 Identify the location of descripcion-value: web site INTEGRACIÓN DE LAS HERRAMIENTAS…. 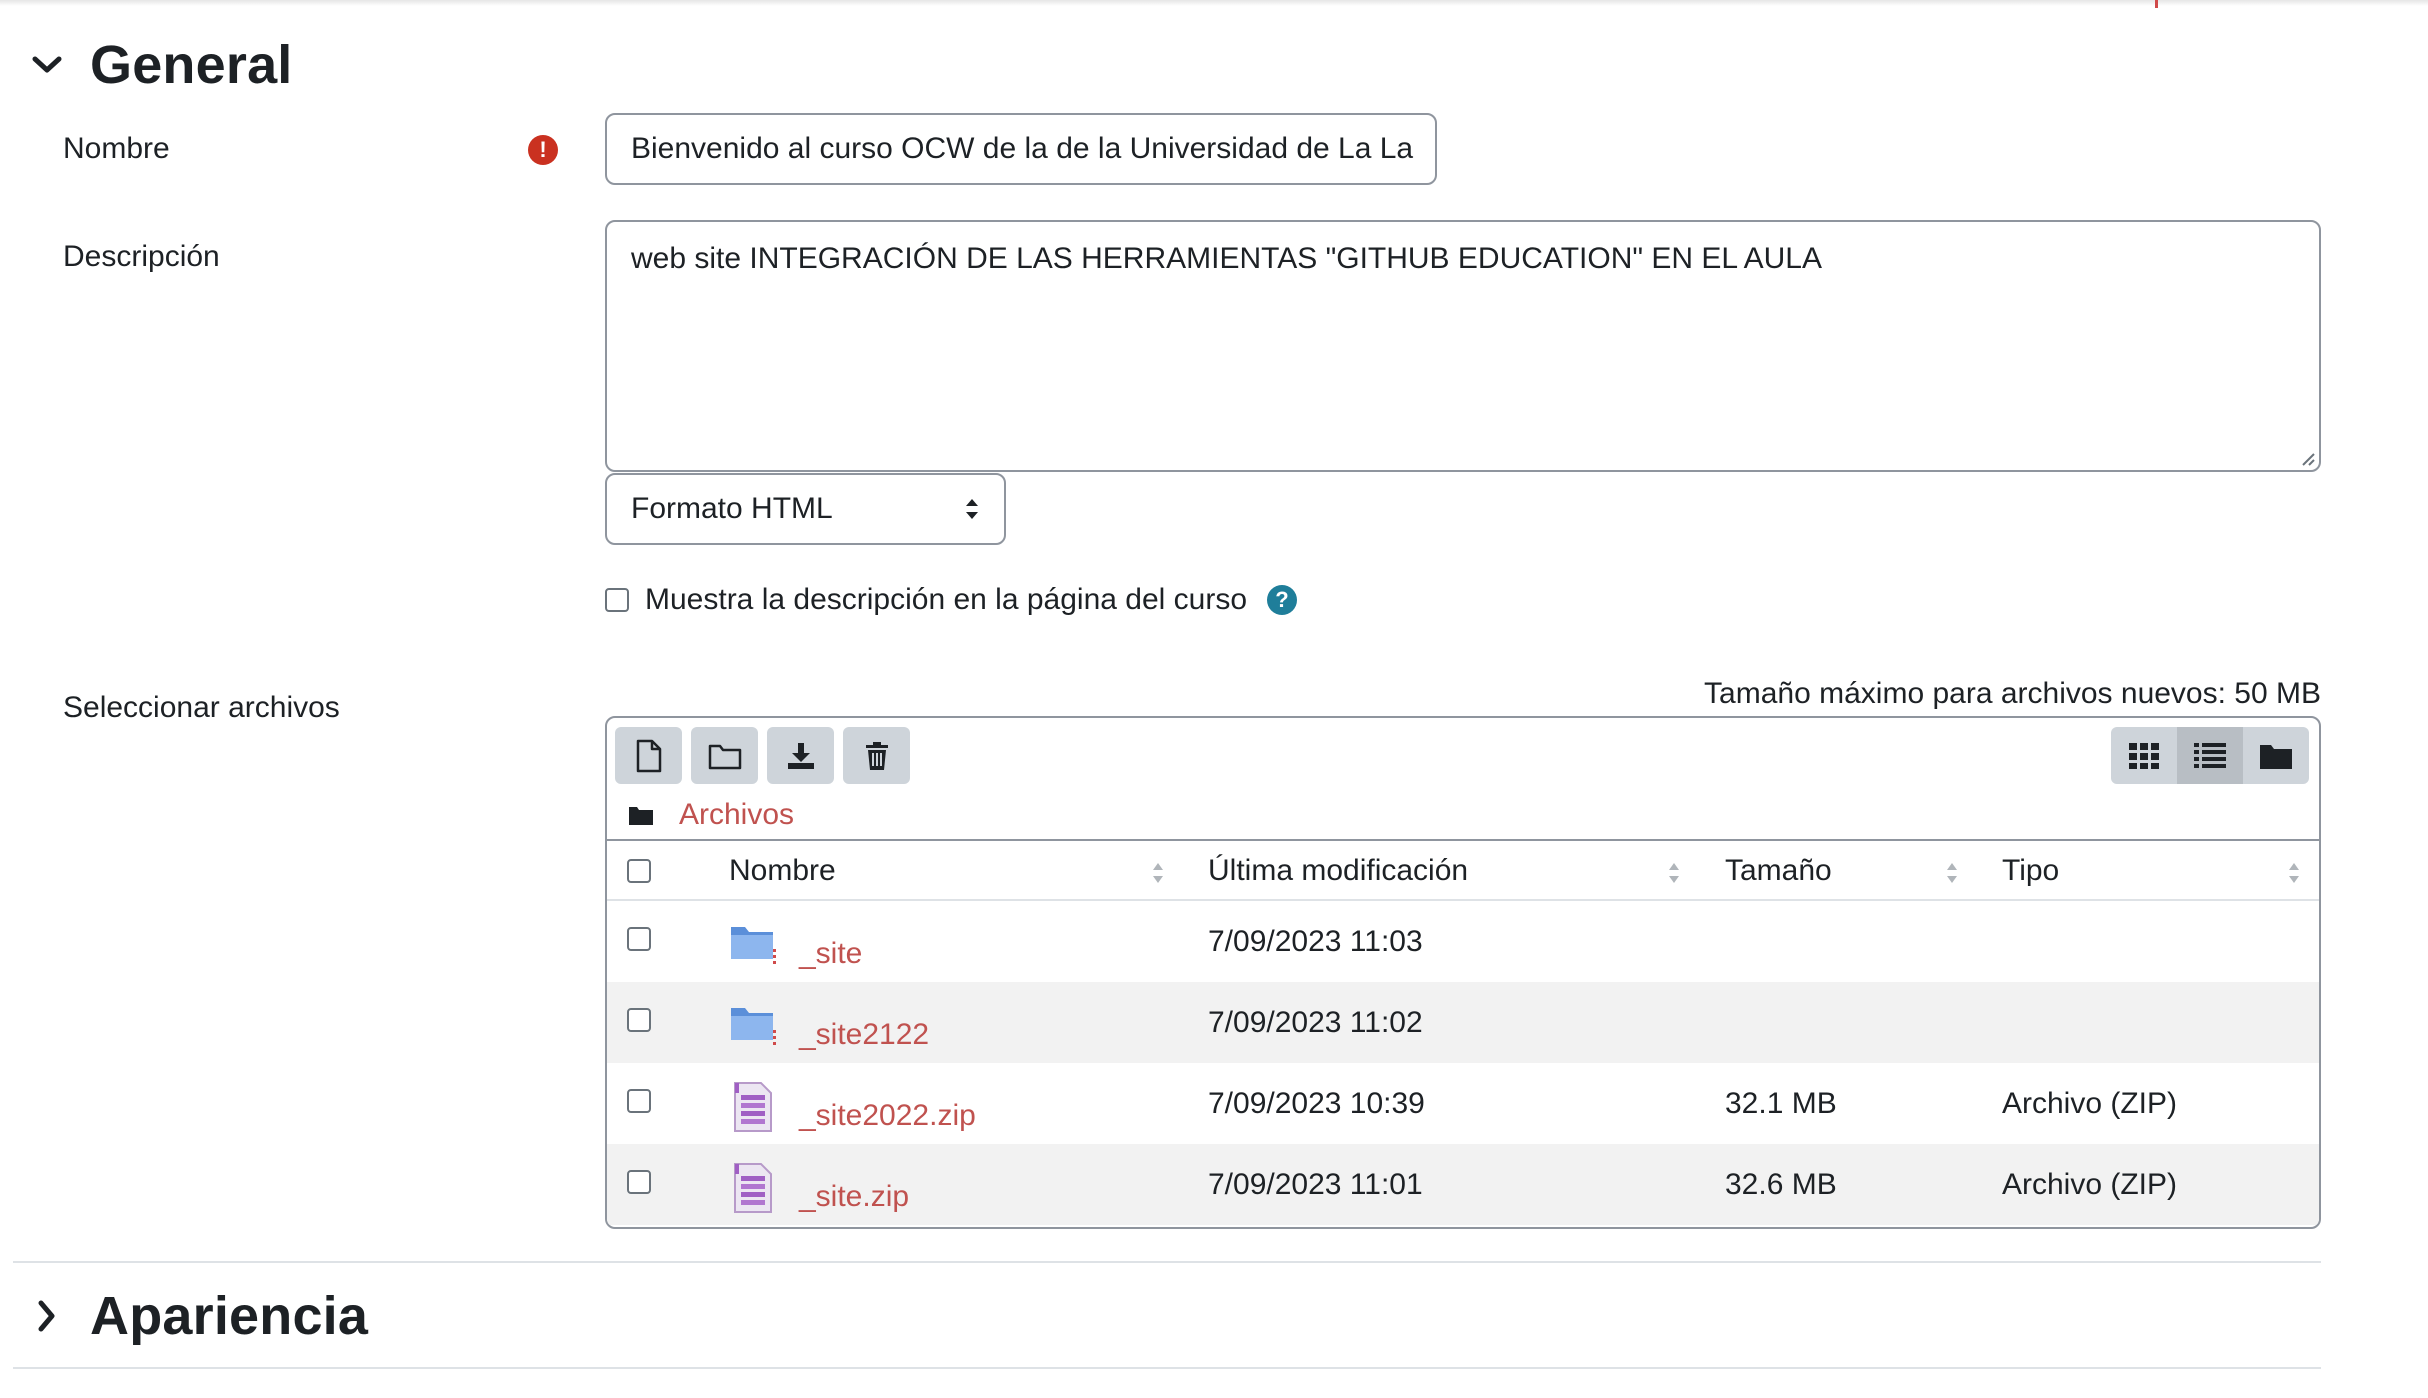
(1226, 258).